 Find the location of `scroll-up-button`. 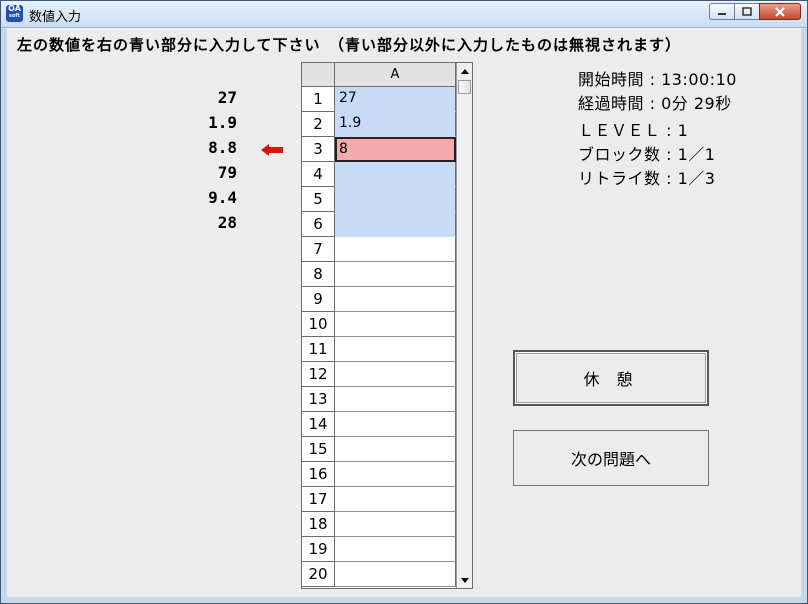

scroll-up-button is located at coordinates (464, 71).